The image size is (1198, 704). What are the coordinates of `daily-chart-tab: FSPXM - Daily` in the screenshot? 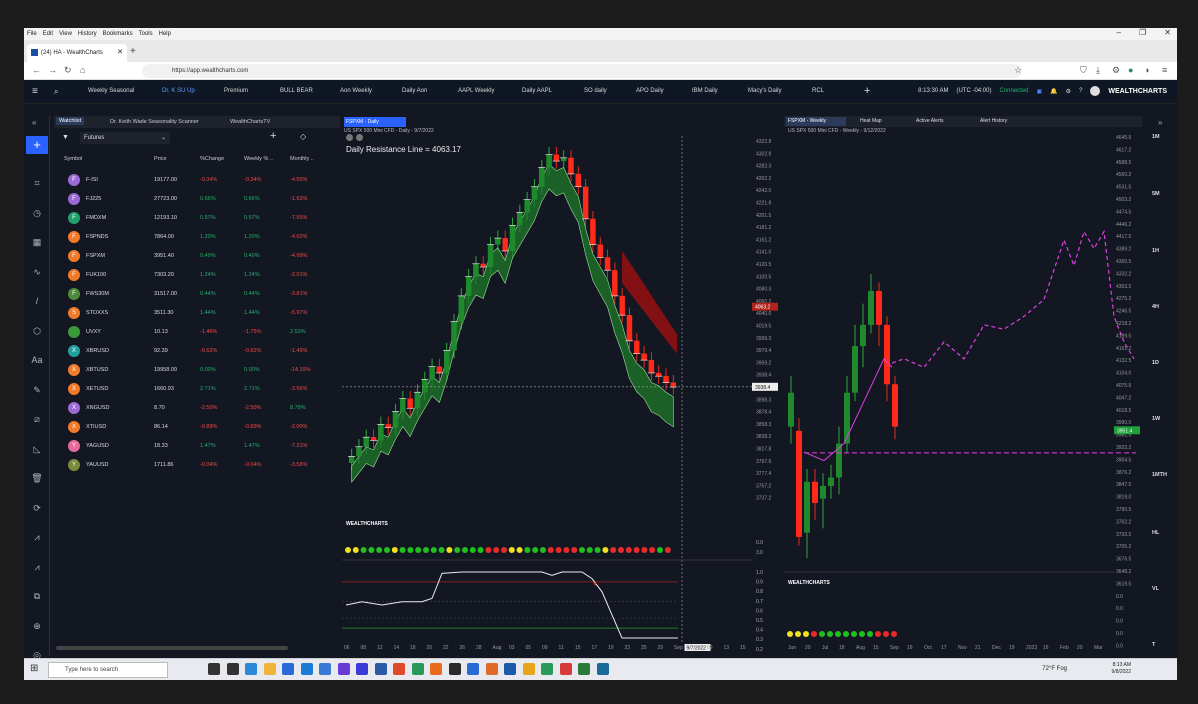 It's located at (375, 122).